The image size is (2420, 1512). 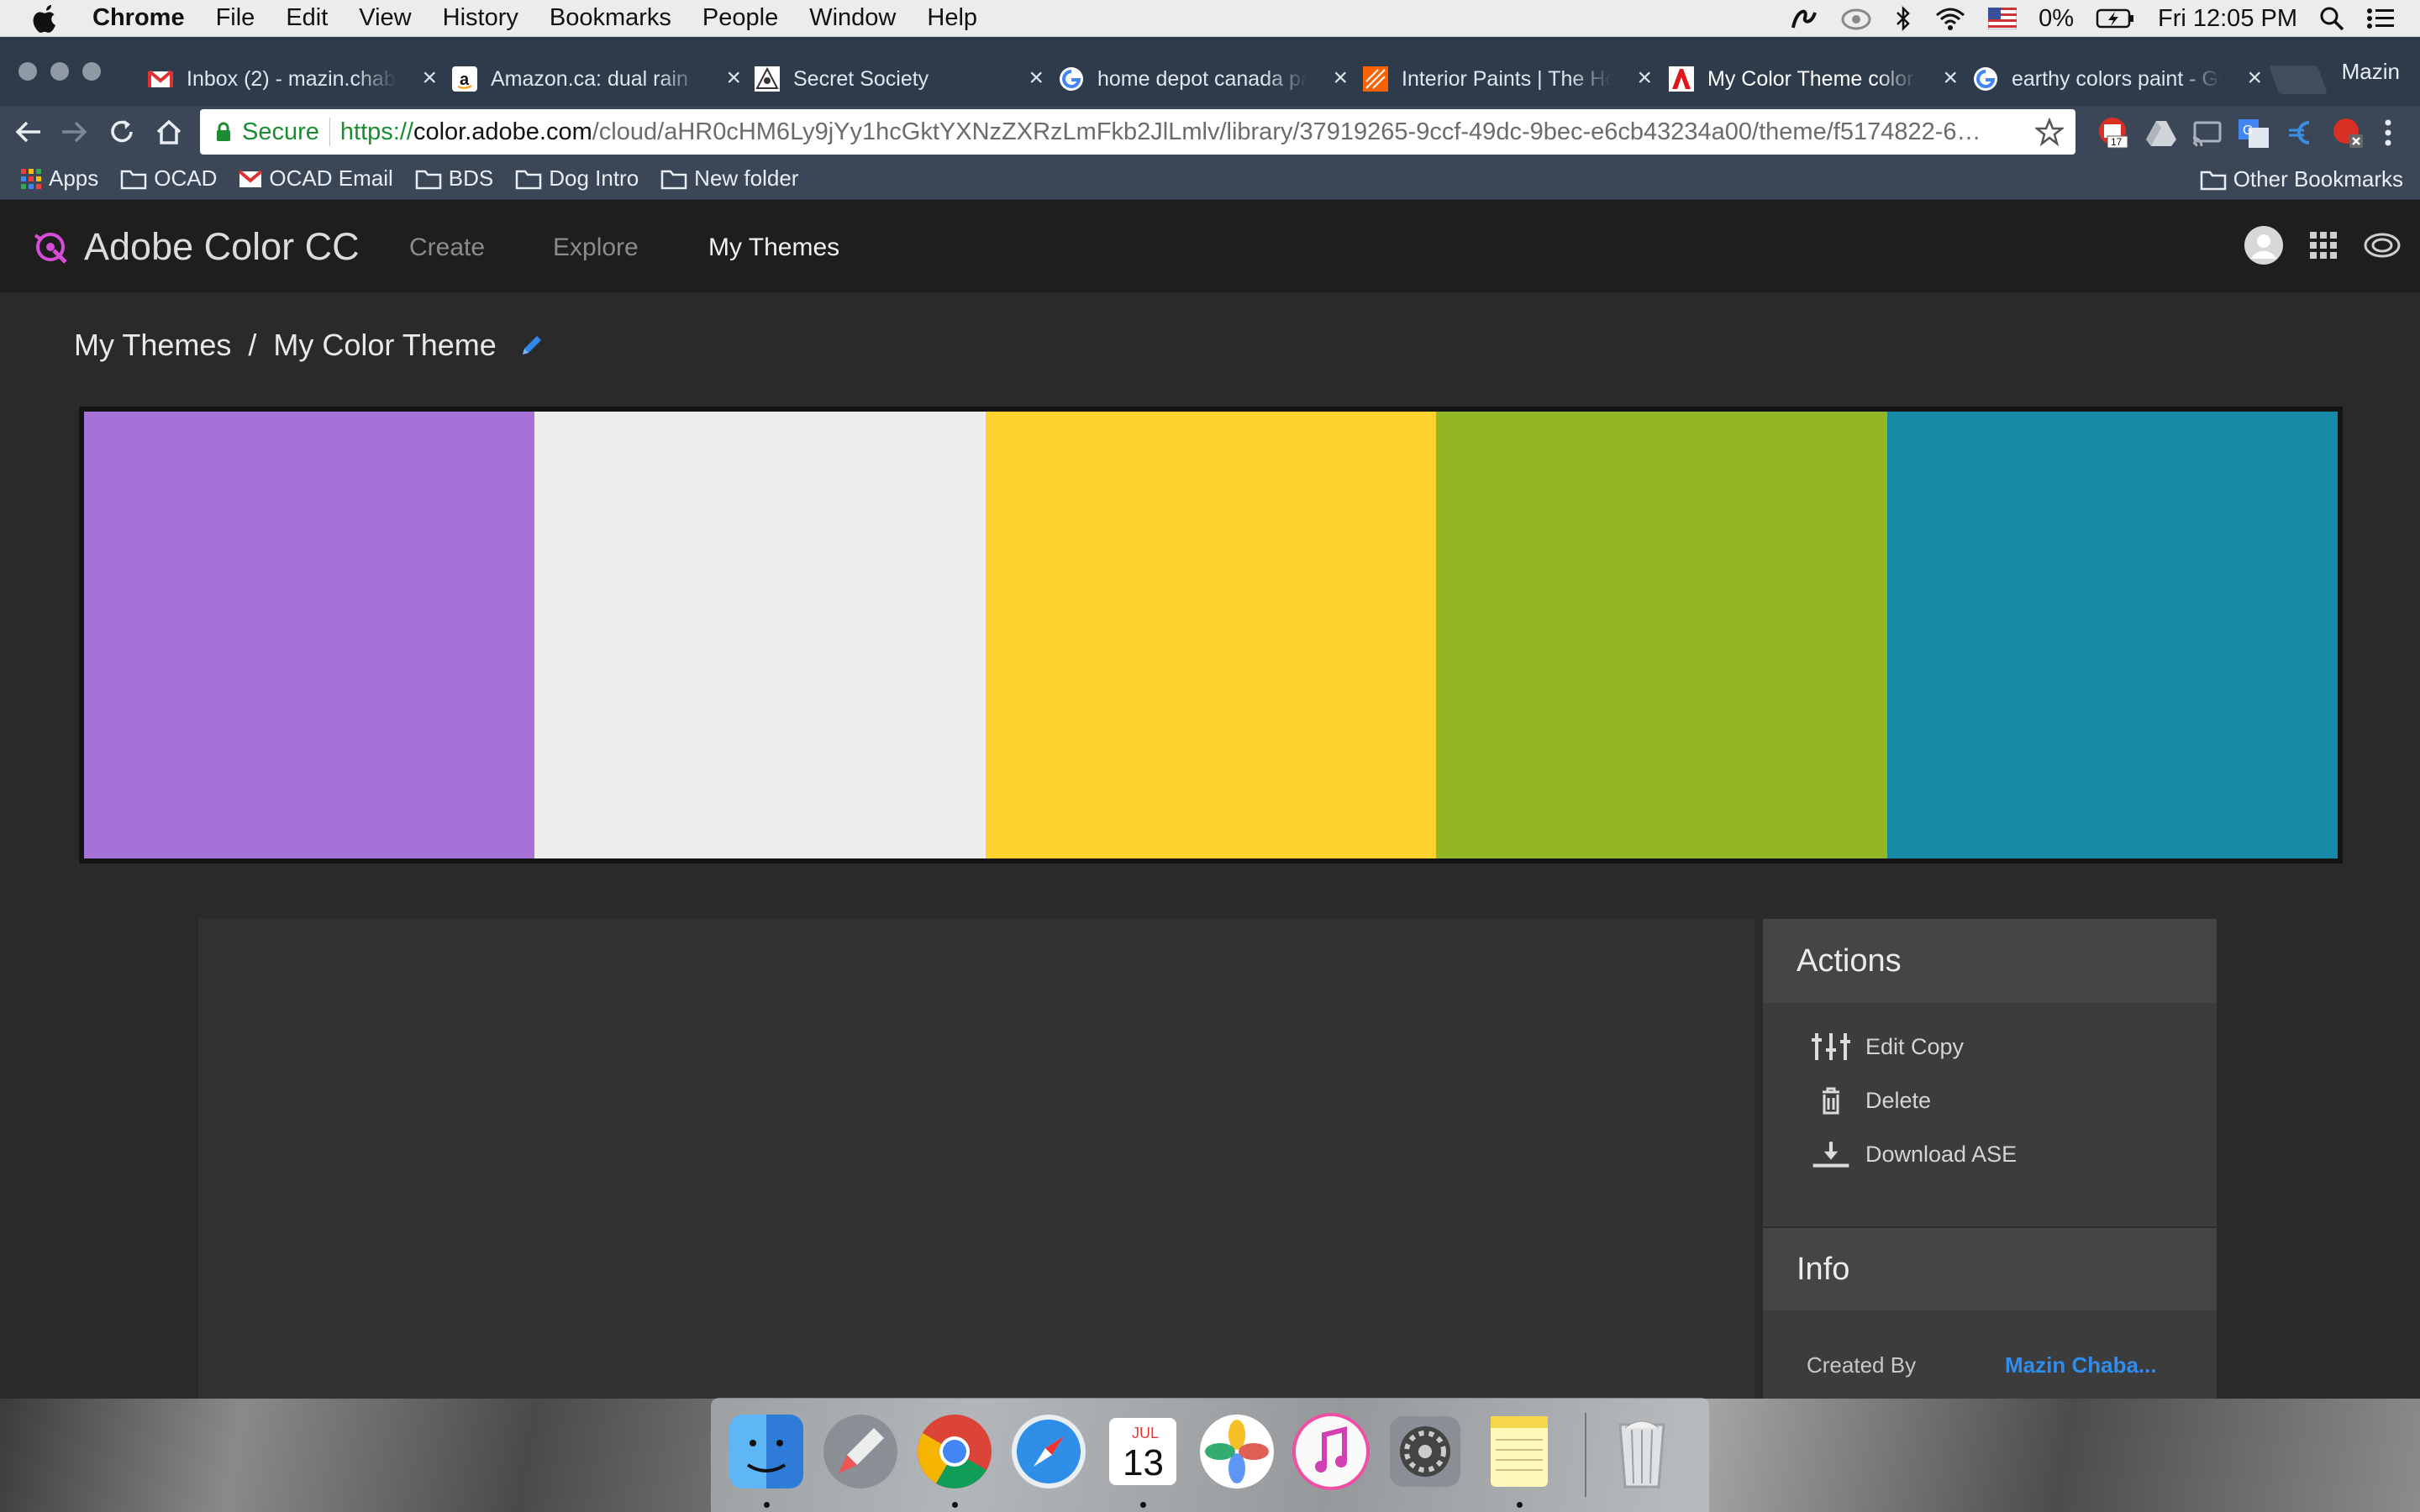 What do you see at coordinates (1642, 1451) in the screenshot?
I see `trash-icon` at bounding box center [1642, 1451].